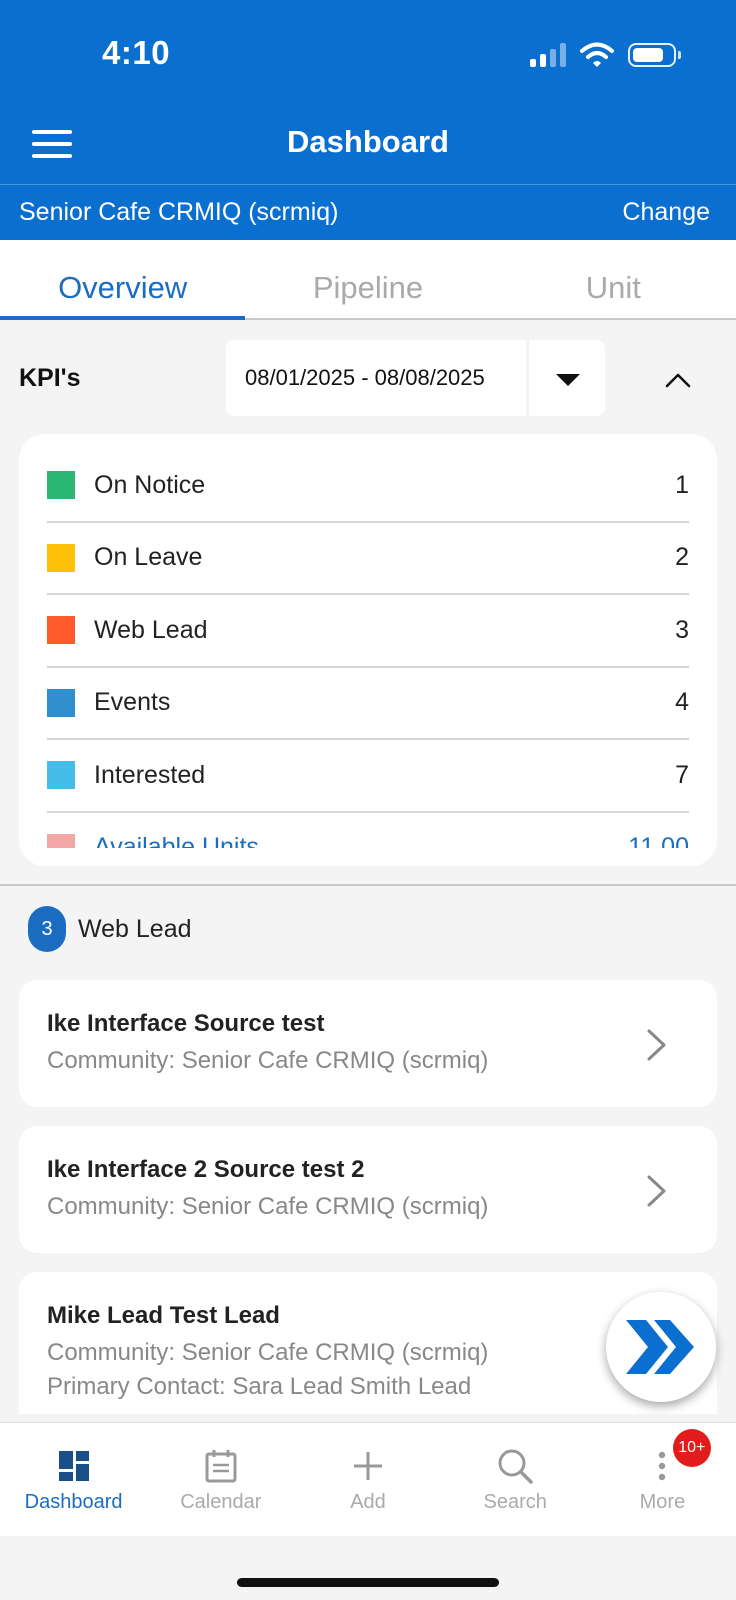 This screenshot has height=1600, width=736. Describe the element at coordinates (47, 929) in the screenshot. I see `count-badge: 3` at that location.